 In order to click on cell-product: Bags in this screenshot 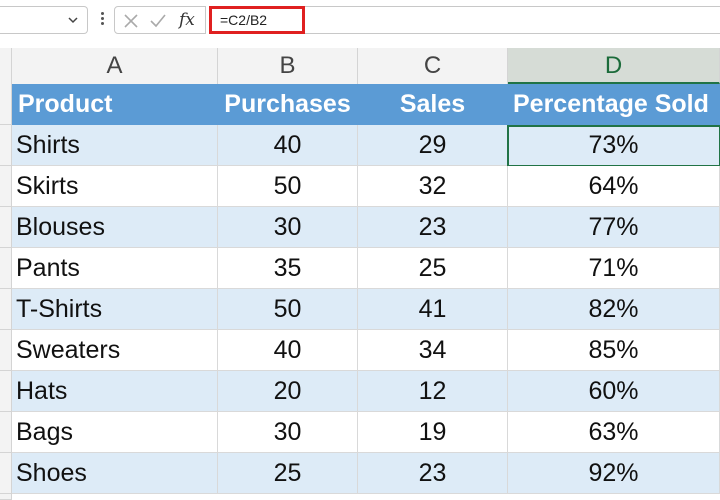, I will do `click(115, 432)`.